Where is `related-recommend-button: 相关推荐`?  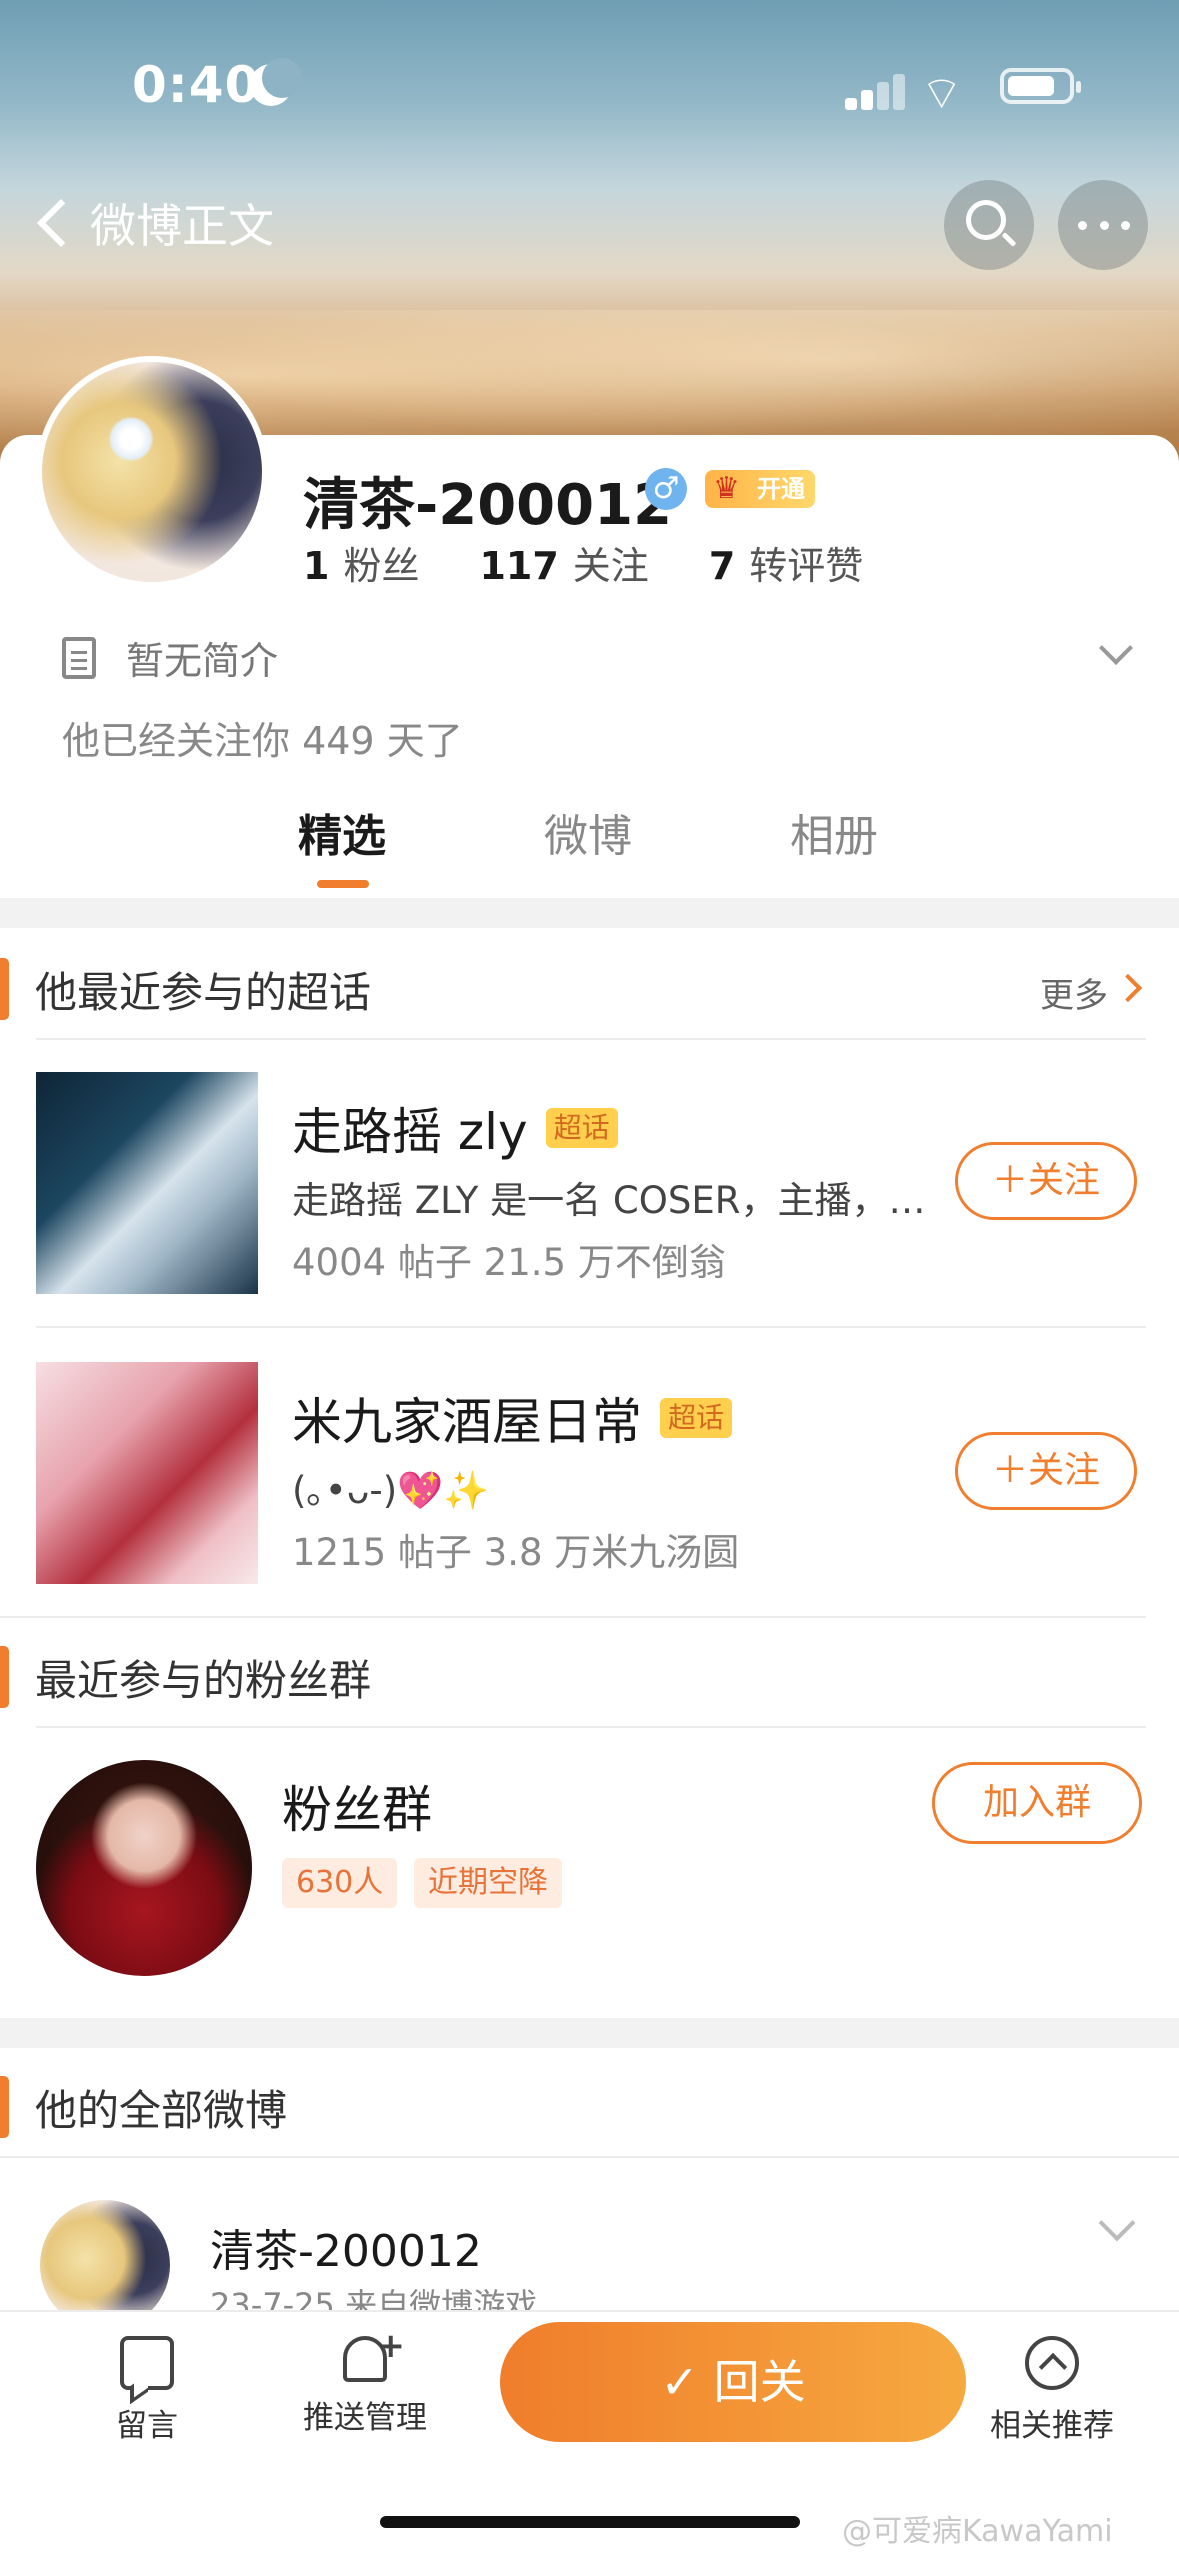
related-recommend-button: 相关推荐 is located at coordinates (1052, 2390).